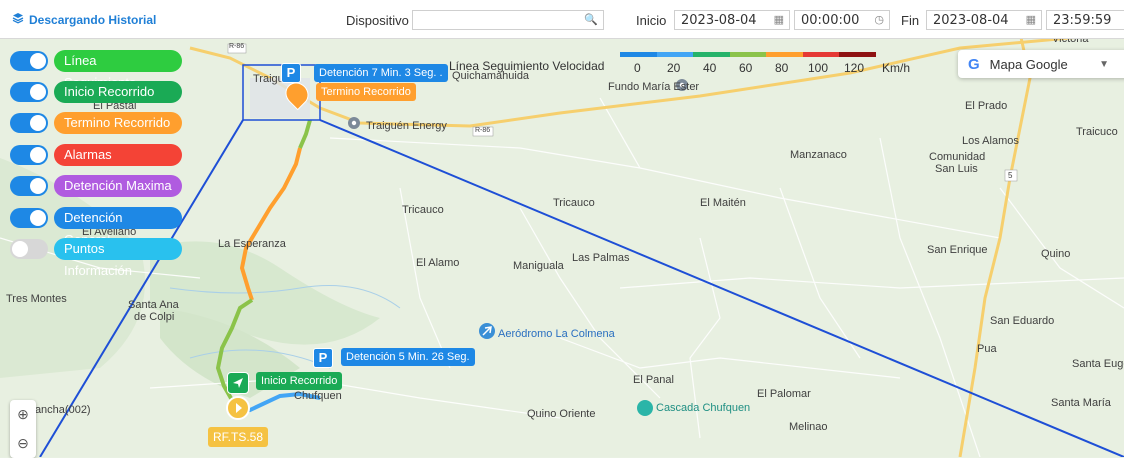  I want to click on place-label: El Maitén, so click(723, 203).